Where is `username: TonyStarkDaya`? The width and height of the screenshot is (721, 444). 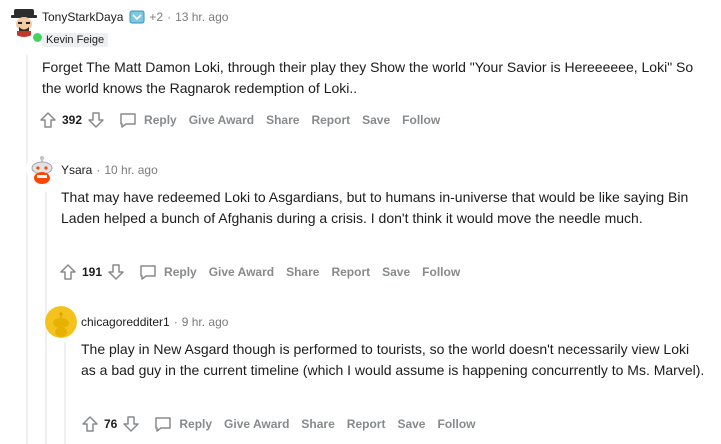
username: TonyStarkDaya is located at coordinates (82, 17).